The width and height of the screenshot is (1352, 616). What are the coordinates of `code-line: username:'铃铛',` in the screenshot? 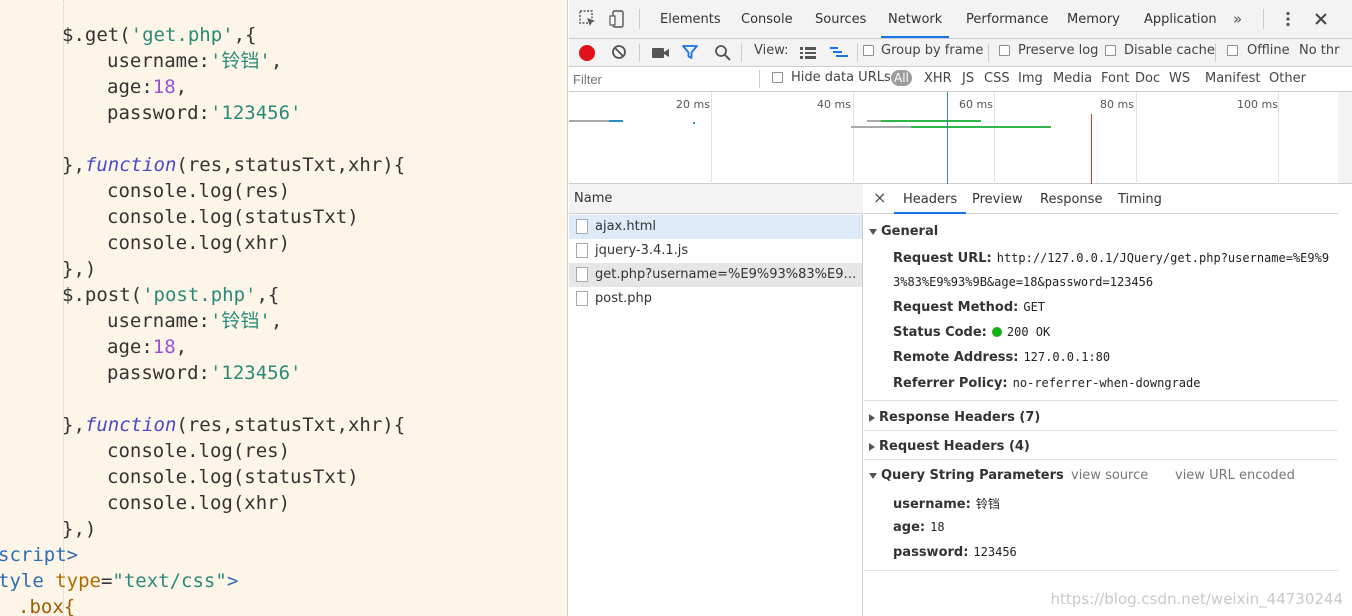 It's located at (194, 61).